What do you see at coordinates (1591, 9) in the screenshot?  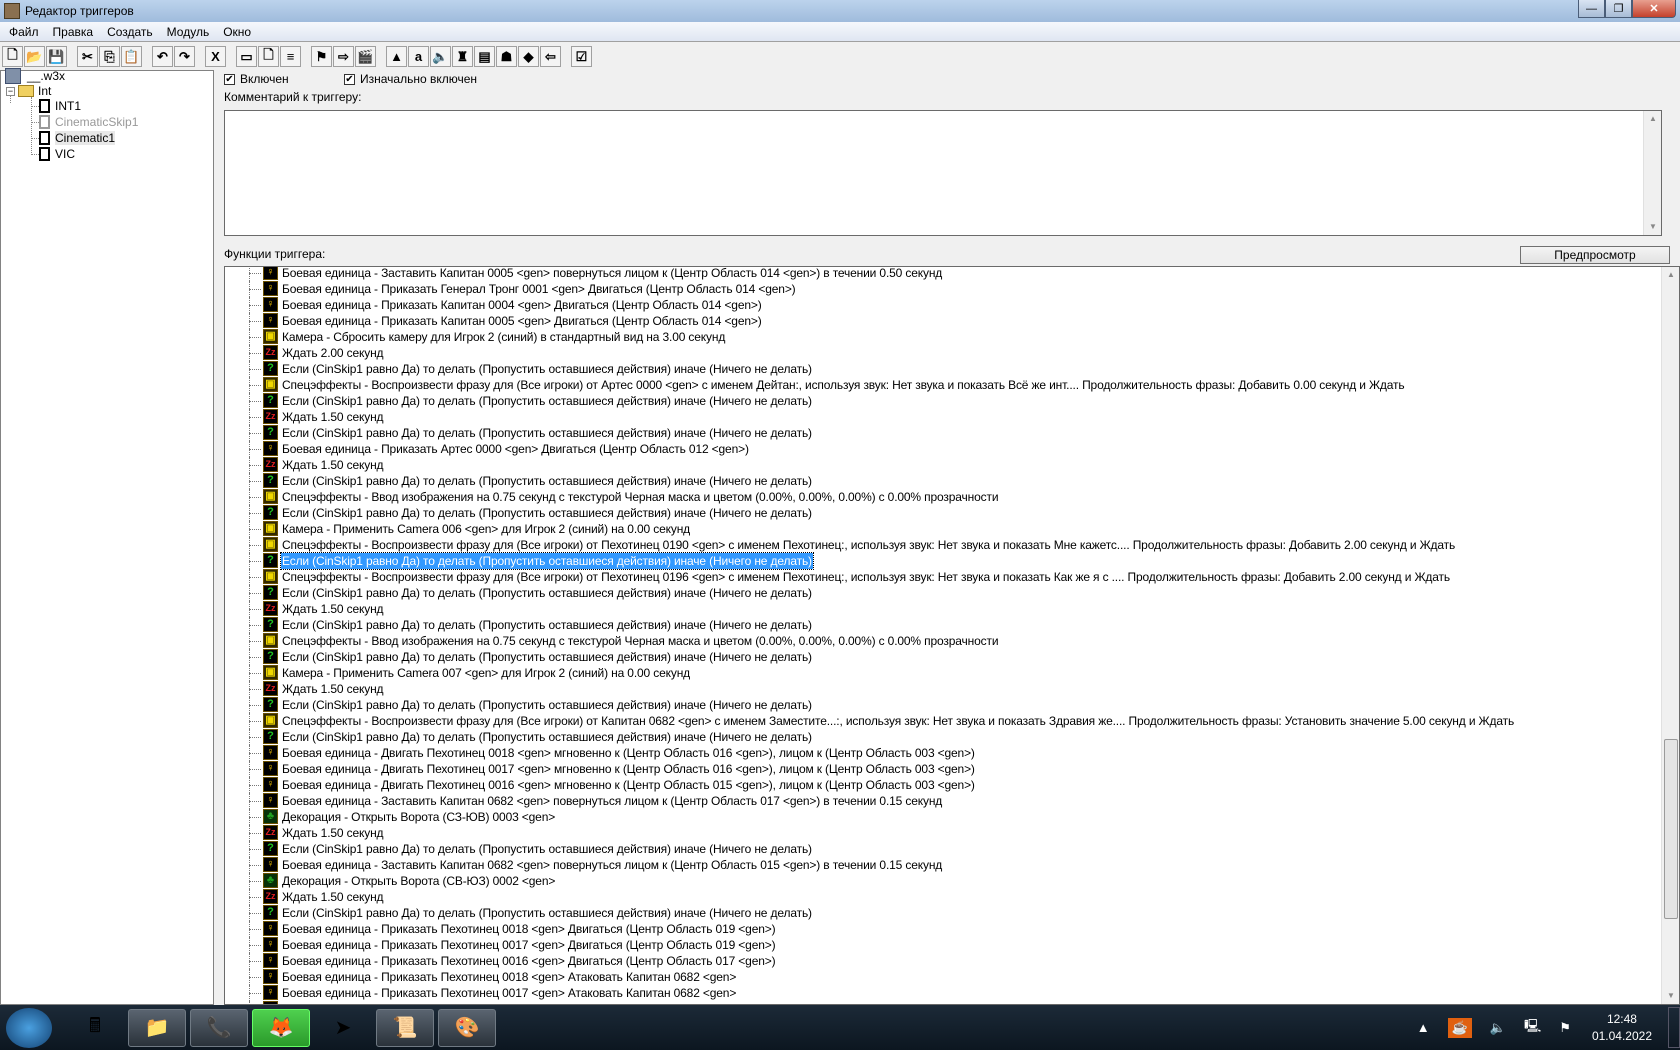 I see `minimize-button: —` at bounding box center [1591, 9].